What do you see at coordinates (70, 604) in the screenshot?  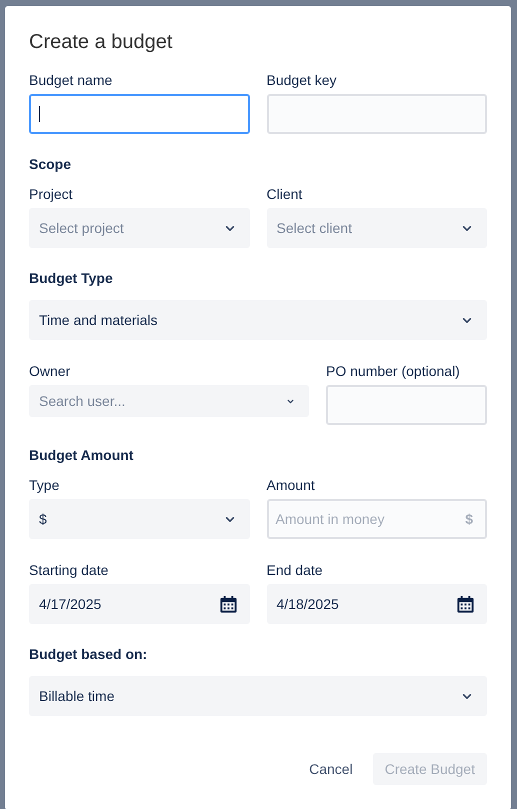 I see `date-value: 4/17/2025` at bounding box center [70, 604].